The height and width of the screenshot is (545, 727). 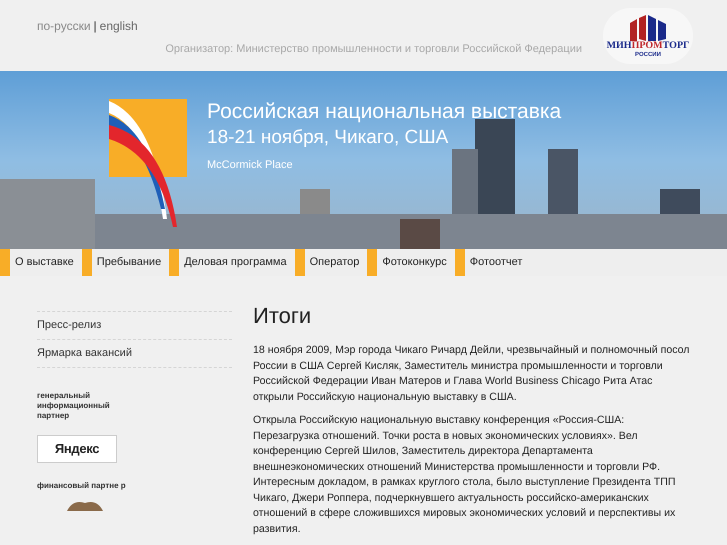 What do you see at coordinates (84, 353) in the screenshot?
I see `sidebar-link: Ярмарка вакансий` at bounding box center [84, 353].